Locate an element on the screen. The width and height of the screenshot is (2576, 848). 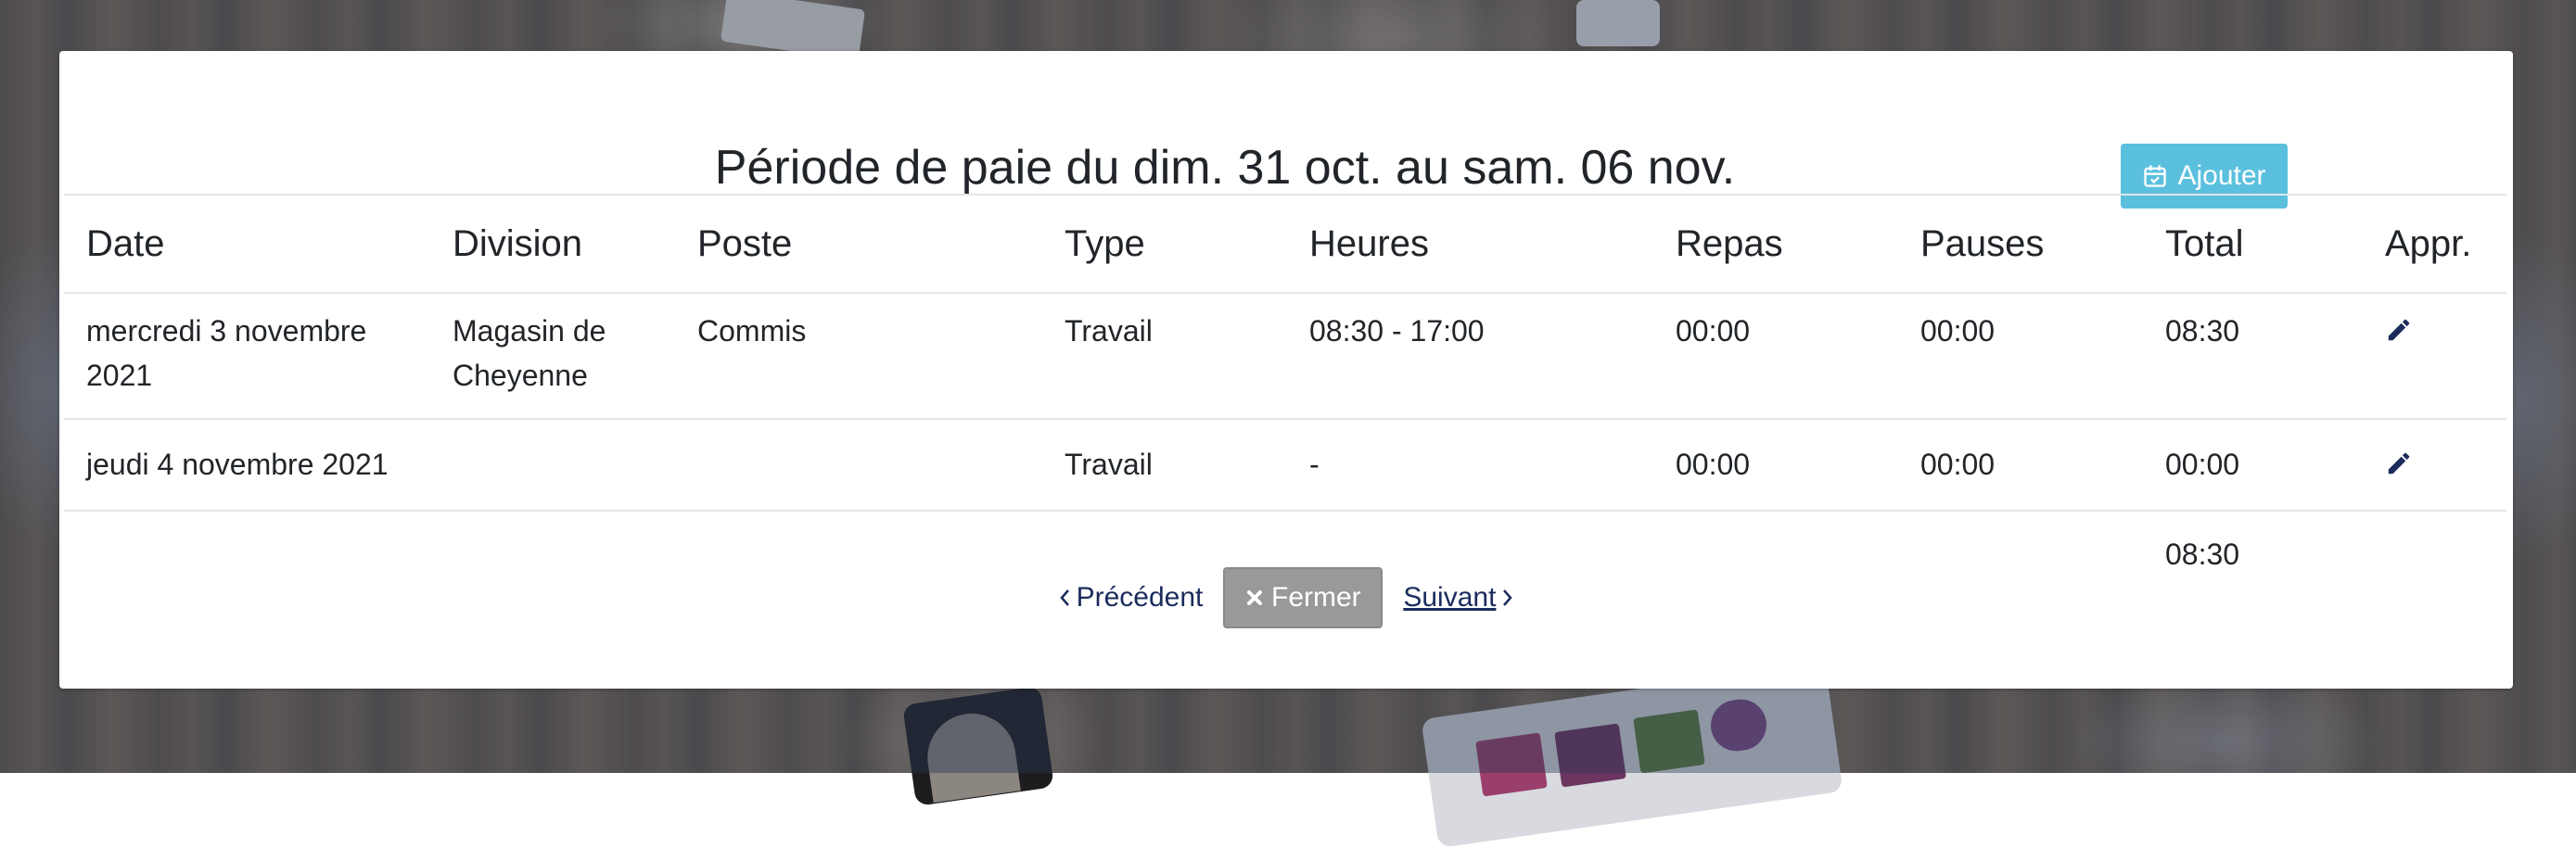
column-header-type: Type is located at coordinates (1164, 244).